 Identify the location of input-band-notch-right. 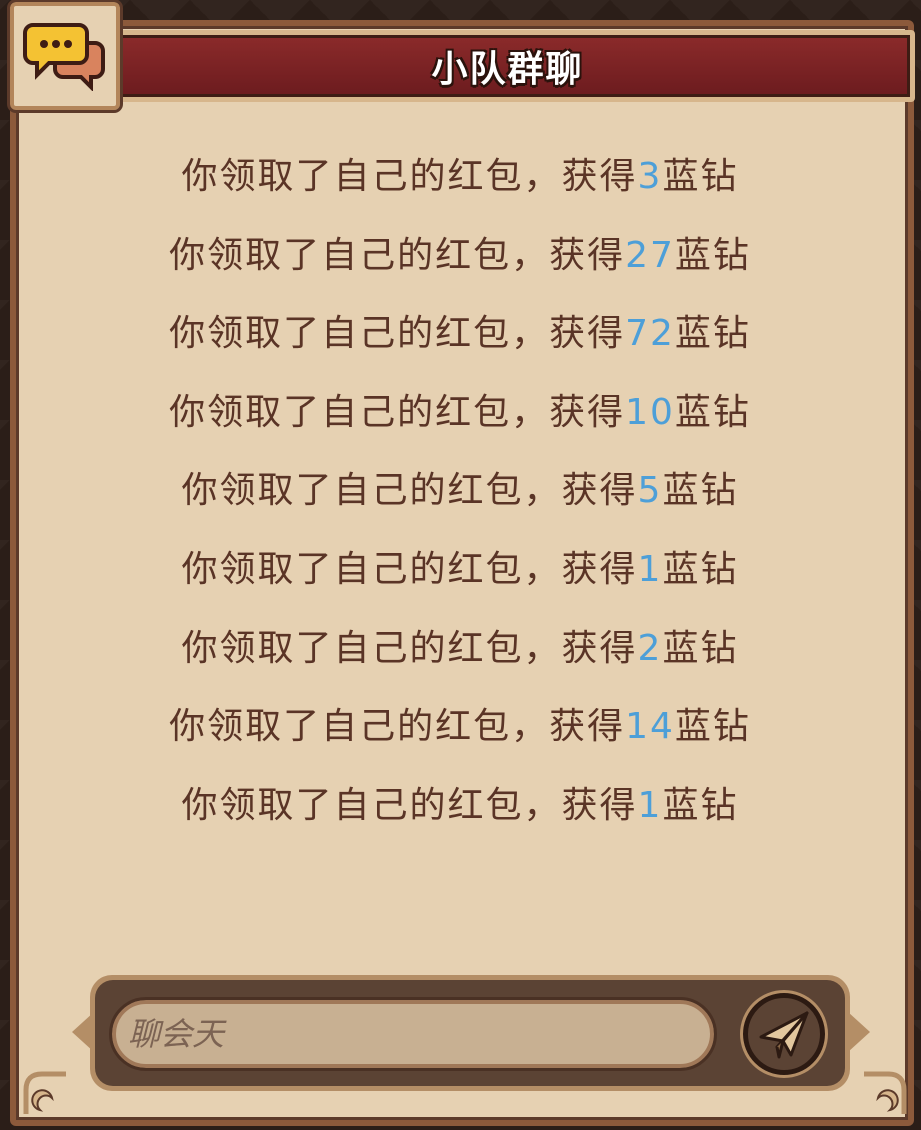
(859, 1032).